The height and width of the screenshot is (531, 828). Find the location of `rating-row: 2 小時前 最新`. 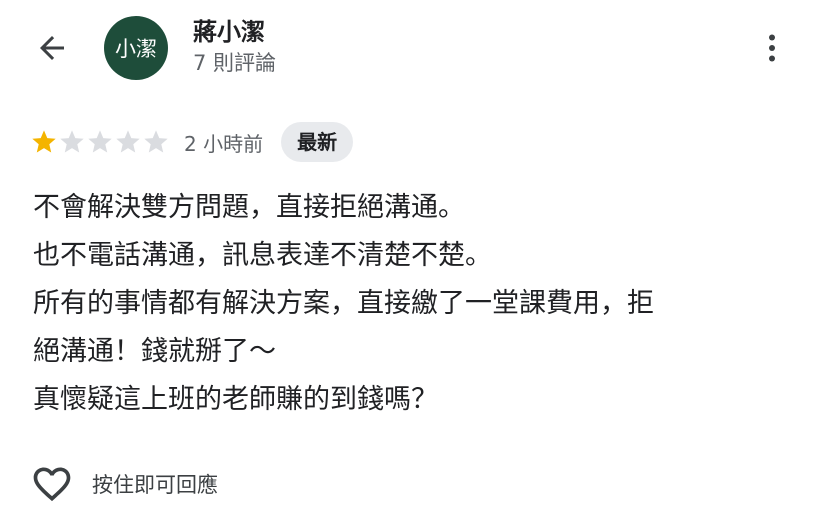

rating-row: 2 小時前 最新 is located at coordinates (192, 142).